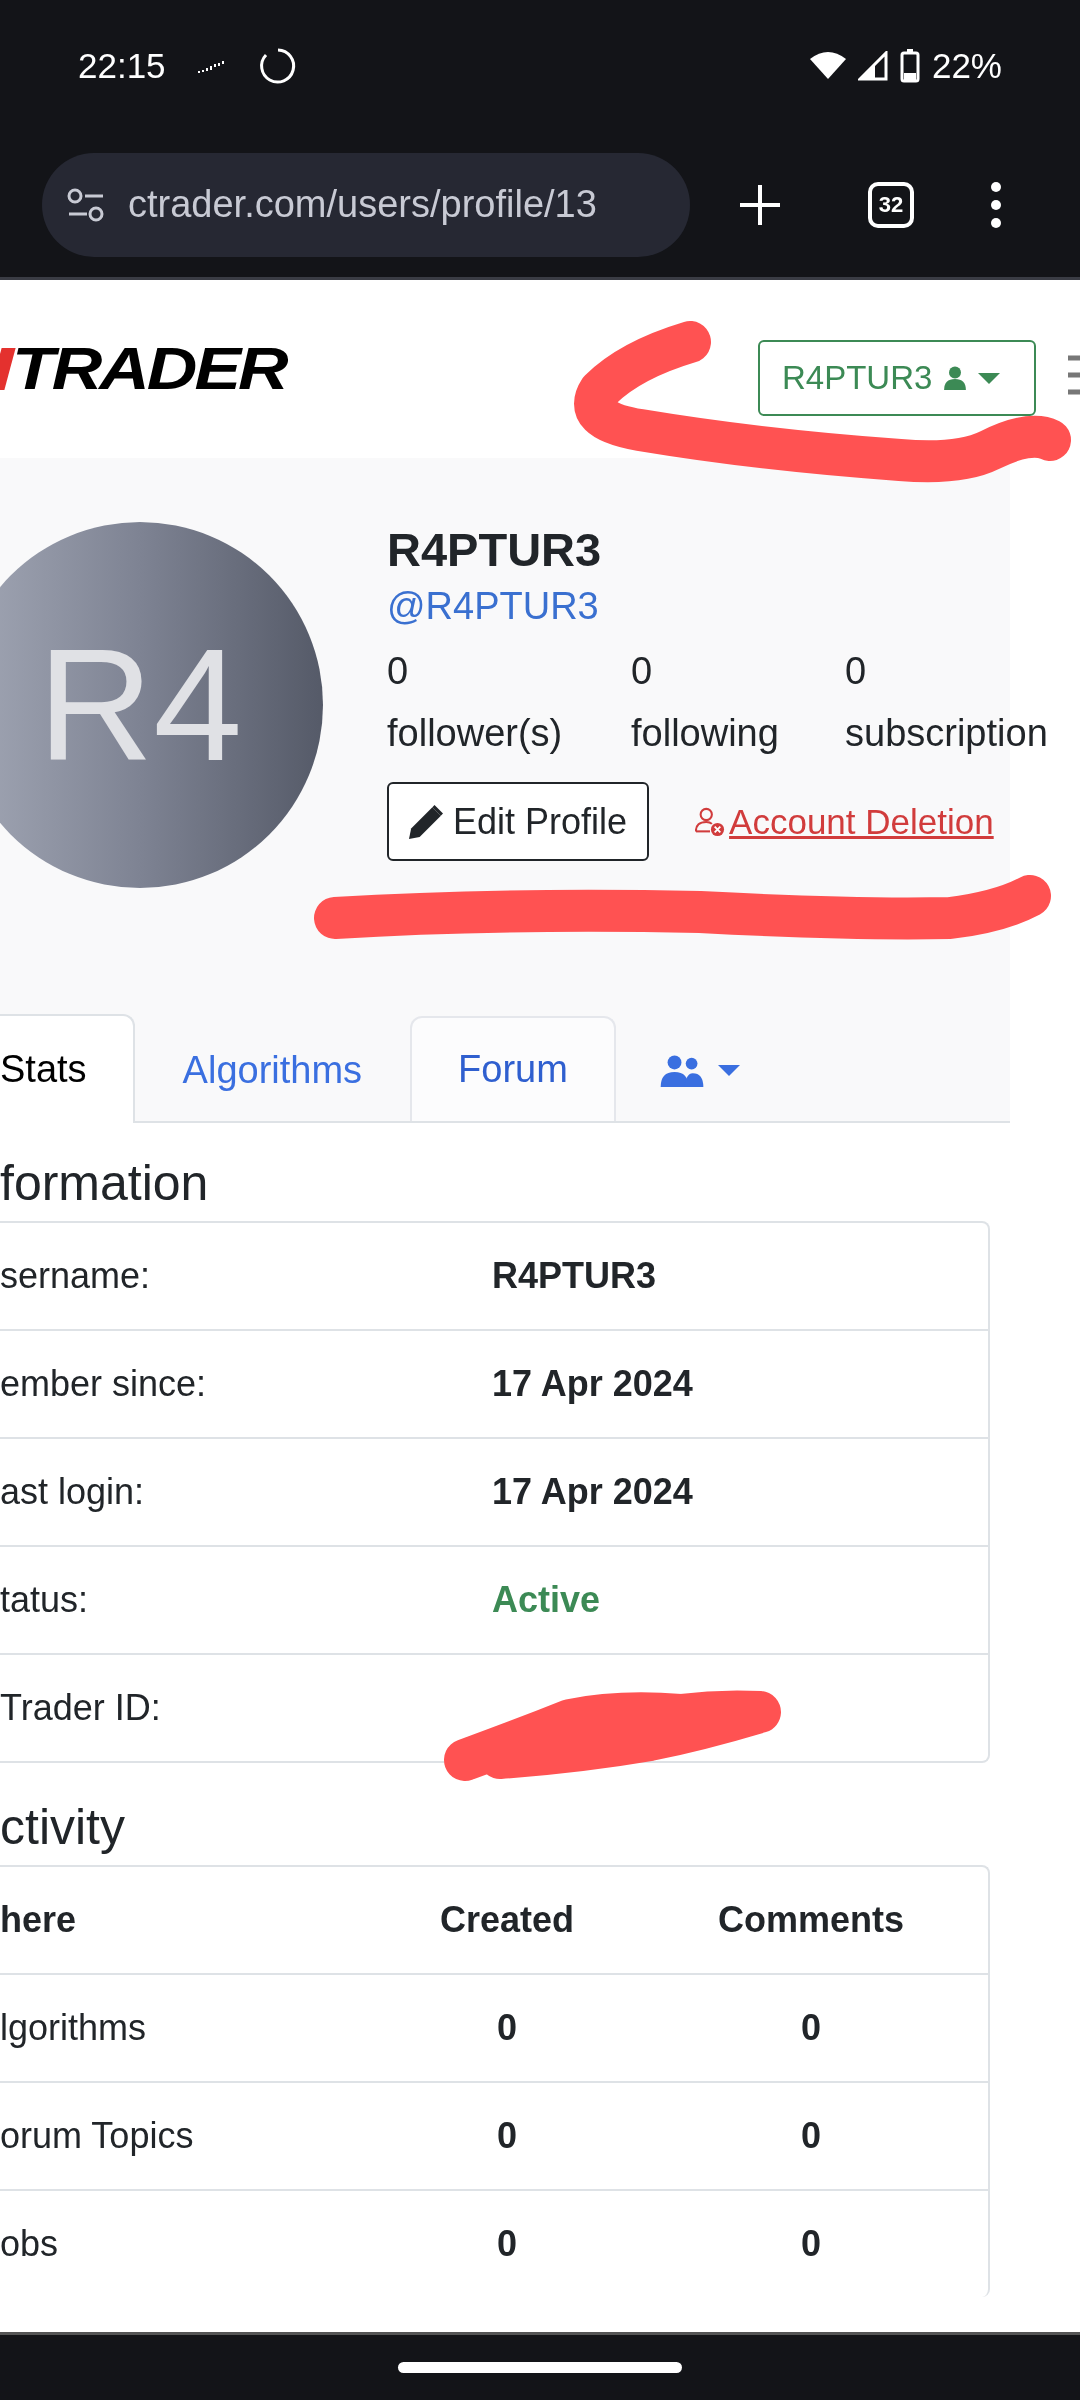 Image resolution: width=1080 pixels, height=2400 pixels. What do you see at coordinates (507, 1920) in the screenshot?
I see `column-header: Created` at bounding box center [507, 1920].